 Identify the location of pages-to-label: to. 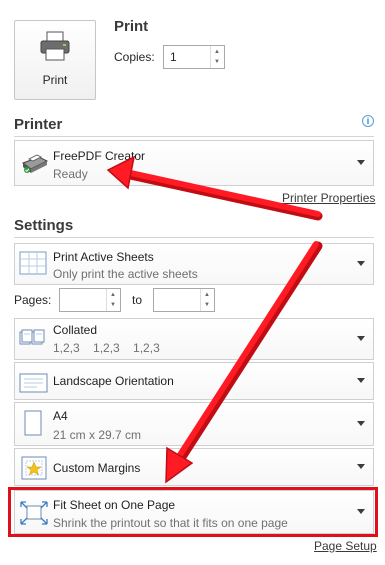
(137, 300).